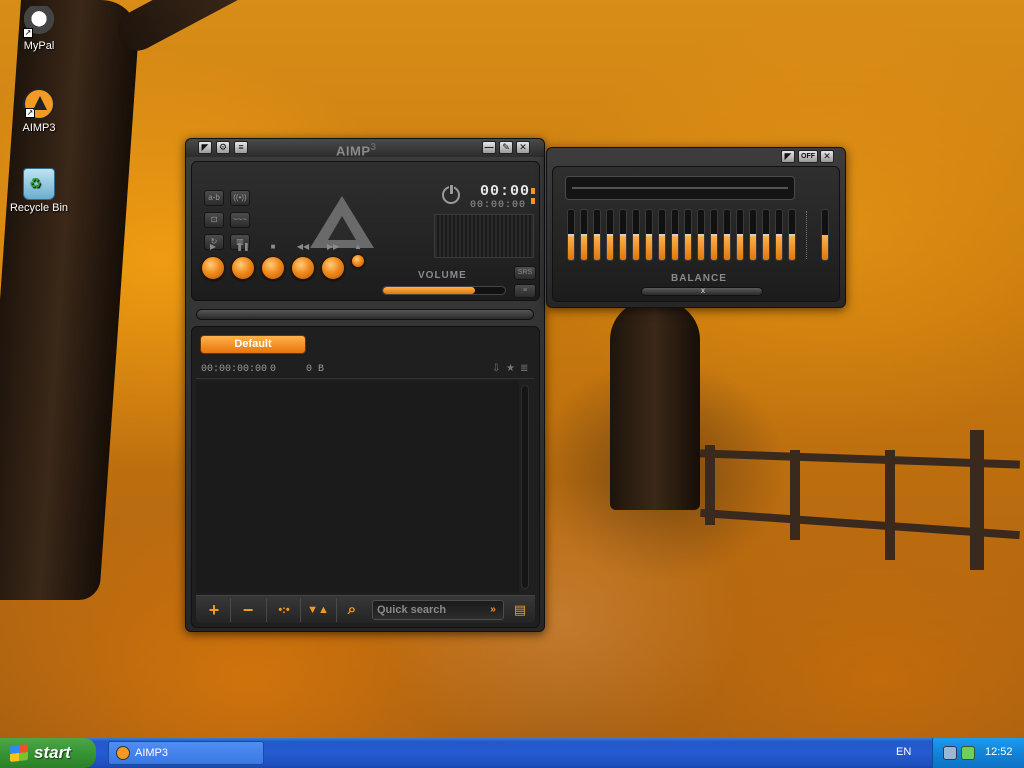  Describe the element at coordinates (520, 610) in the screenshot. I see `playlist-file-button: ▤` at that location.